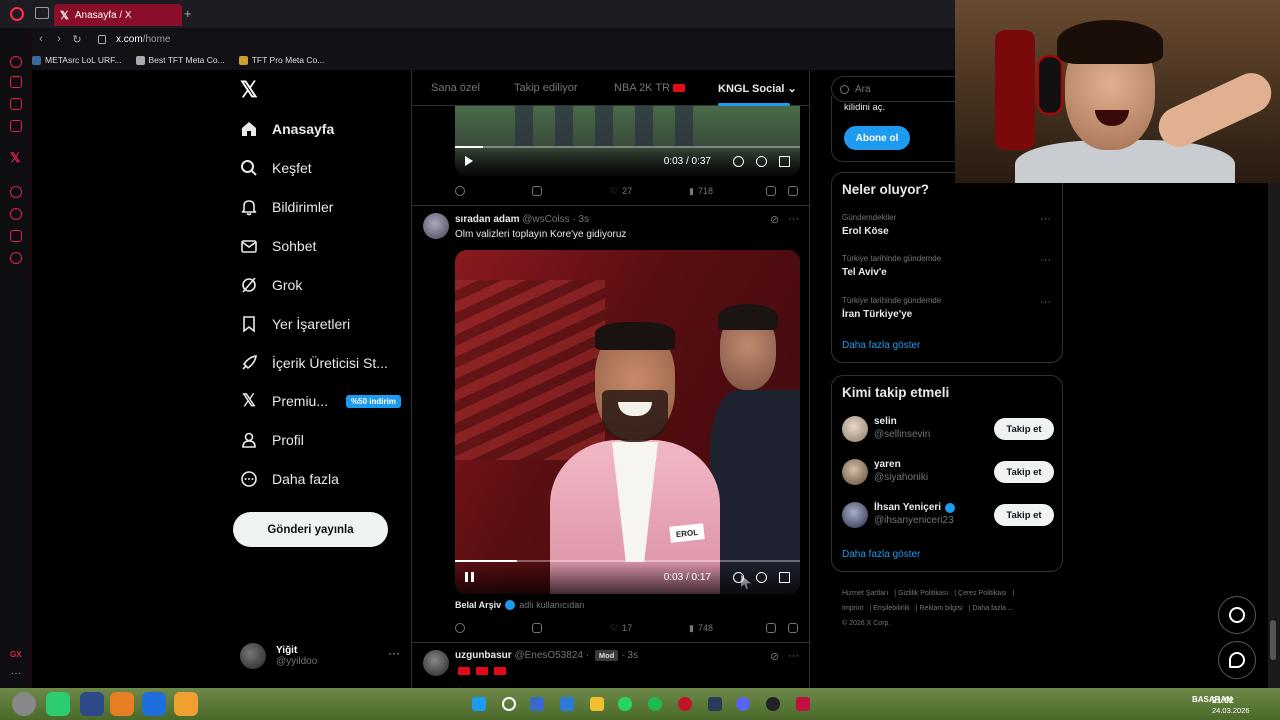 The width and height of the screenshot is (1280, 720). Describe the element at coordinates (941, 608) in the screenshot. I see `footer-link: Reklam bilgisi` at that location.